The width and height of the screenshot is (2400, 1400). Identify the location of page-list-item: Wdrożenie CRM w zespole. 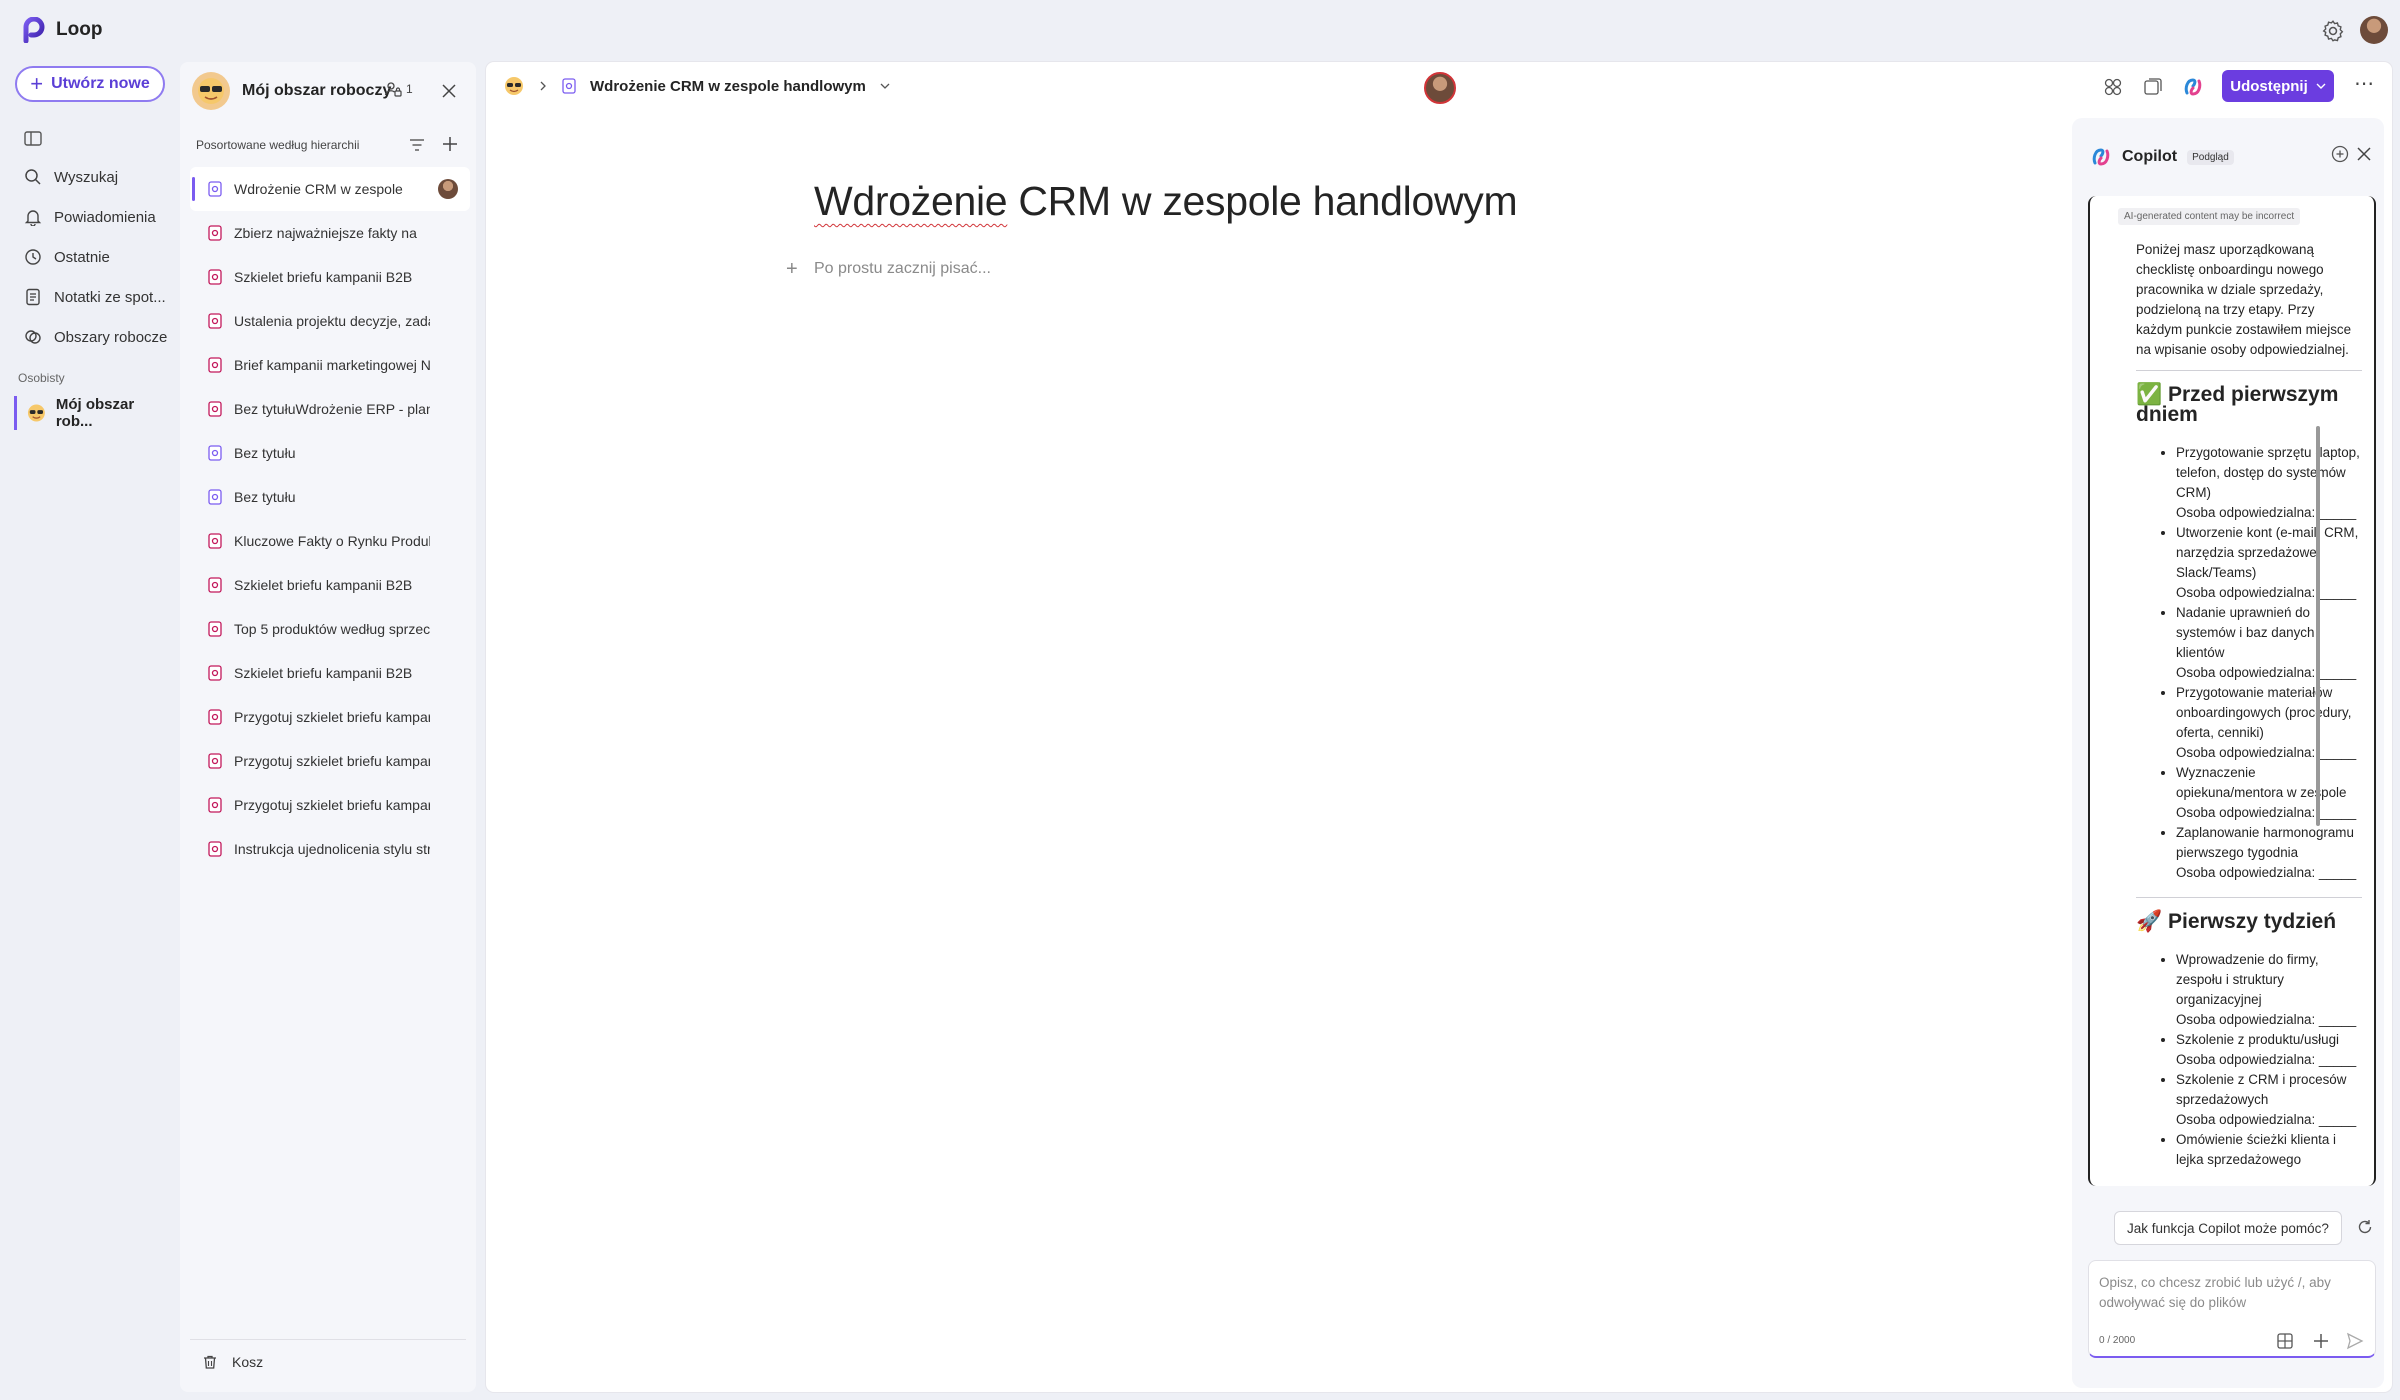
(330, 189).